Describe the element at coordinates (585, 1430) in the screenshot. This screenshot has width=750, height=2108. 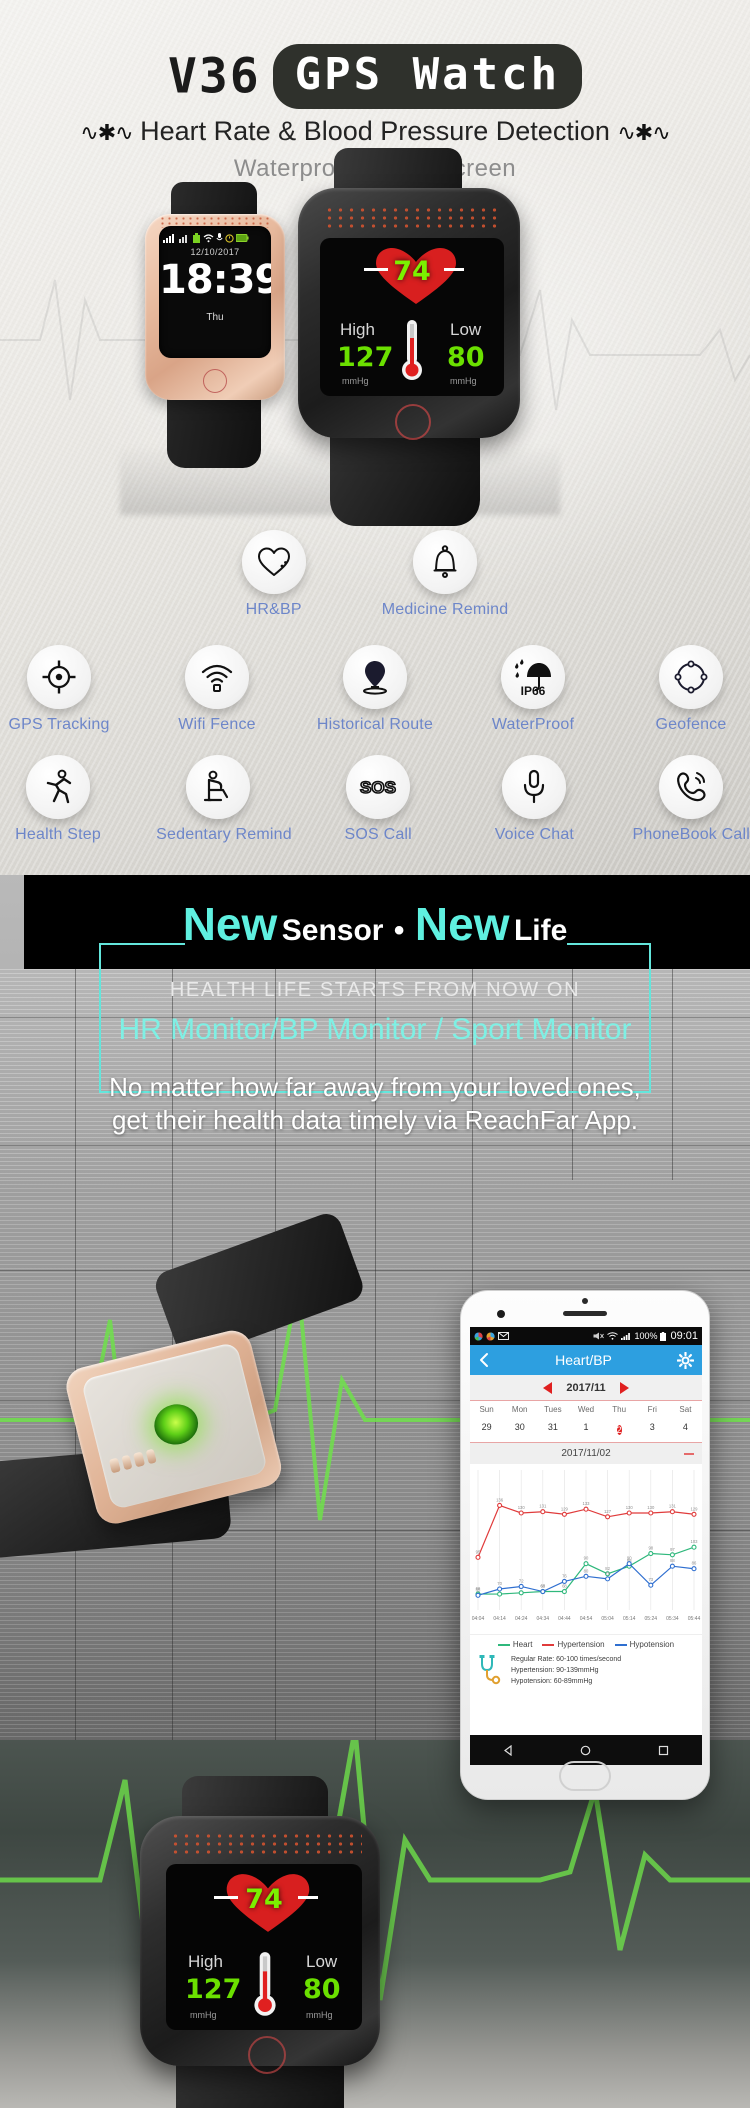
I see `calendar-day-cell: 1` at that location.